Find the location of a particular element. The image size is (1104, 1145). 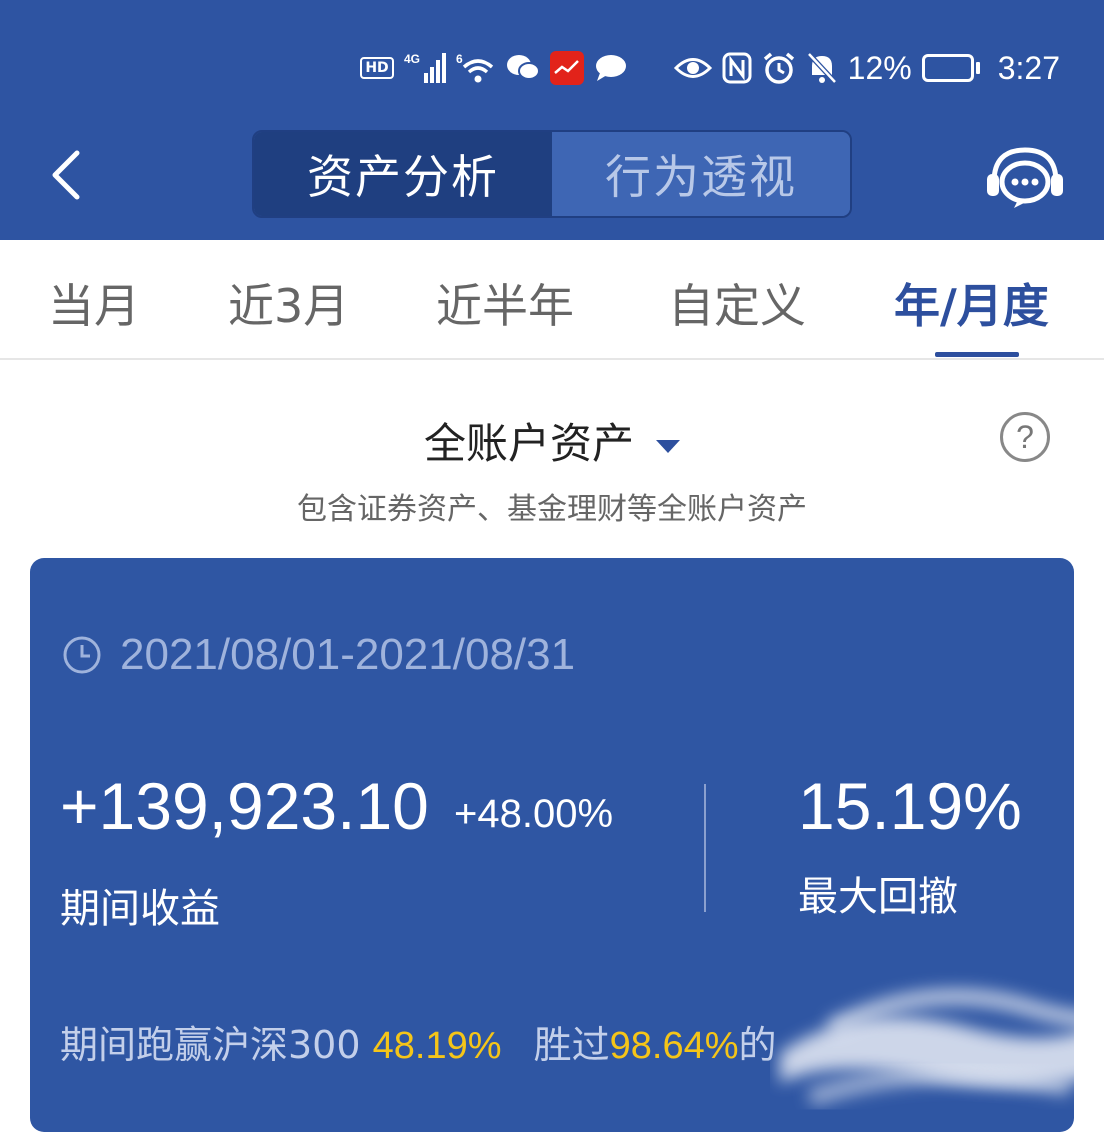

tab-behavior-insight: 行为透视 is located at coordinates (701, 174).